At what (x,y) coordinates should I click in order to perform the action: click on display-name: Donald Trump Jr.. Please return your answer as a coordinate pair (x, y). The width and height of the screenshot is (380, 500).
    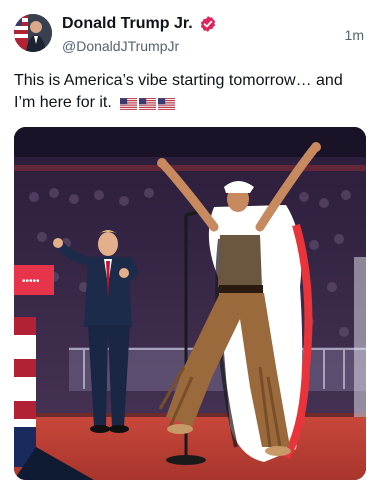
    Looking at the image, I should click on (127, 24).